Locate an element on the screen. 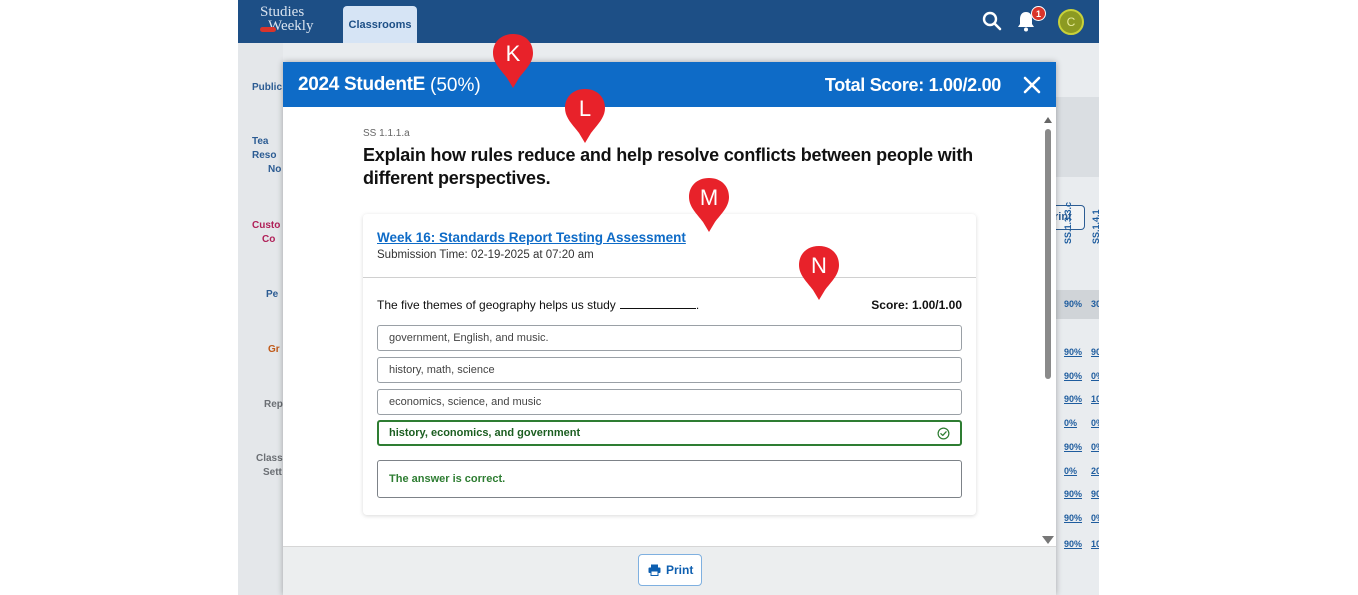  annotation-marker-k: K is located at coordinates (513, 61).